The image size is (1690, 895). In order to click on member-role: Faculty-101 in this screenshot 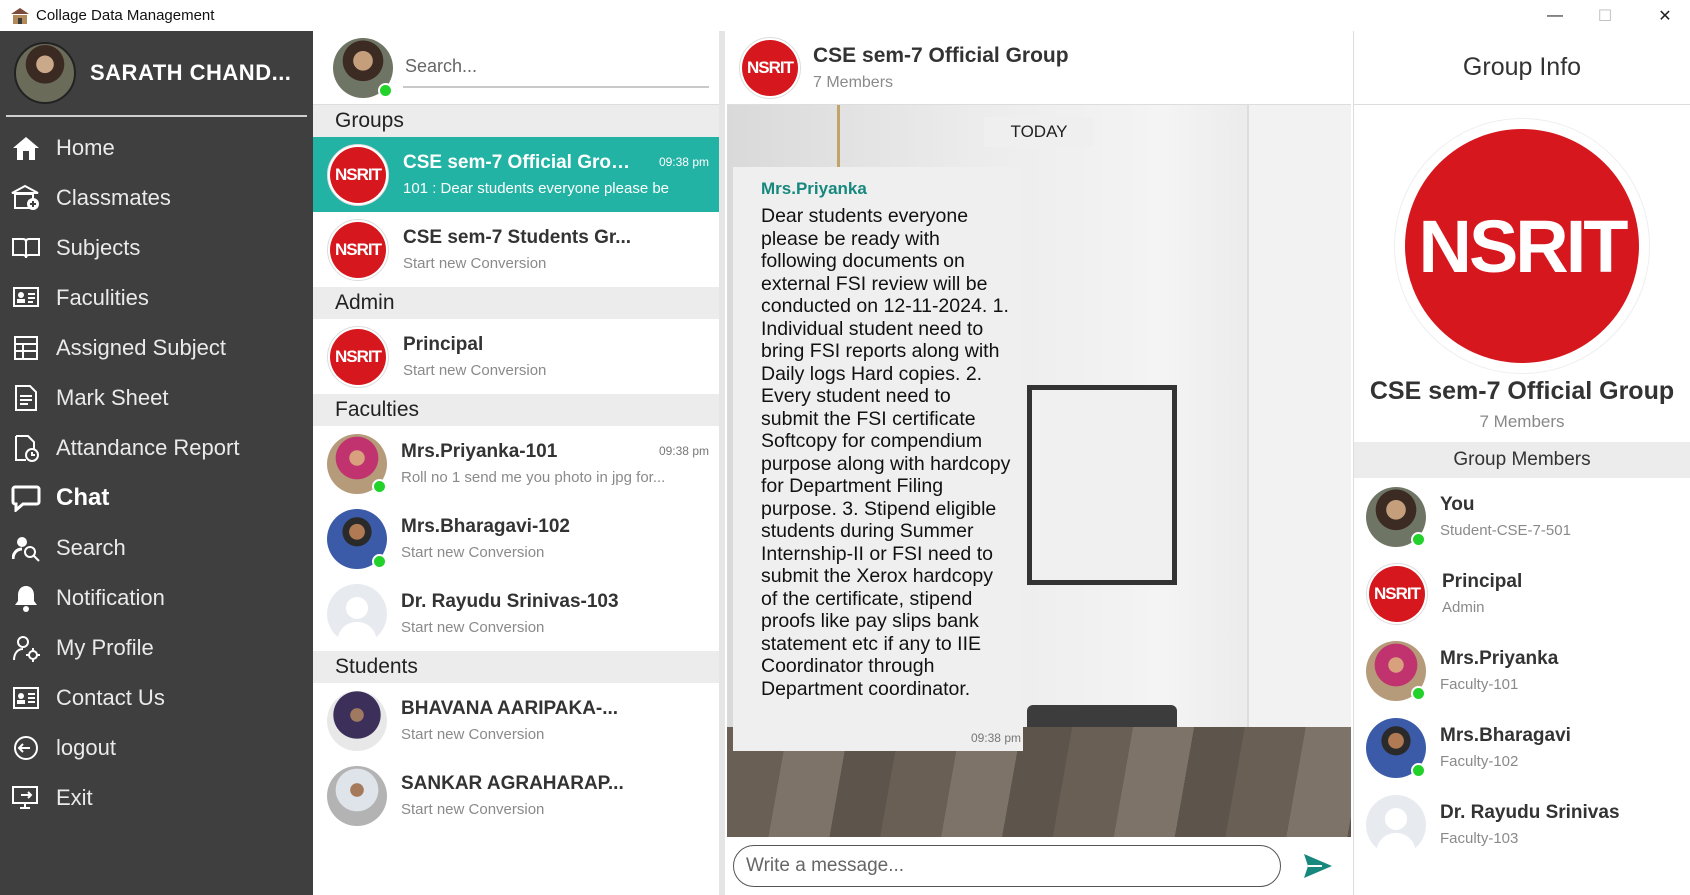, I will do `click(1479, 684)`.